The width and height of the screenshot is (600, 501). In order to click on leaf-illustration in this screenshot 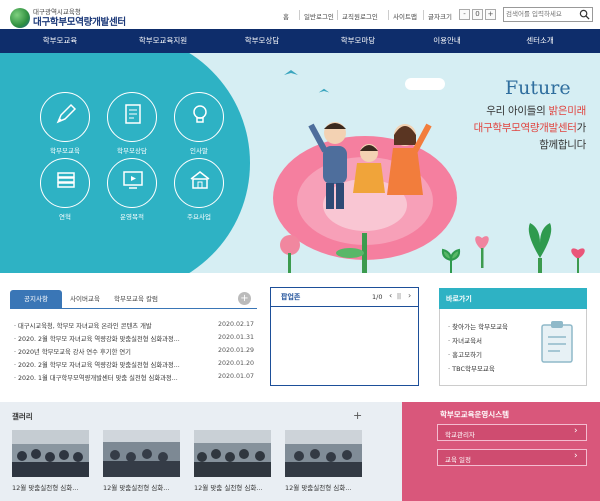, I will do `click(451, 260)`.